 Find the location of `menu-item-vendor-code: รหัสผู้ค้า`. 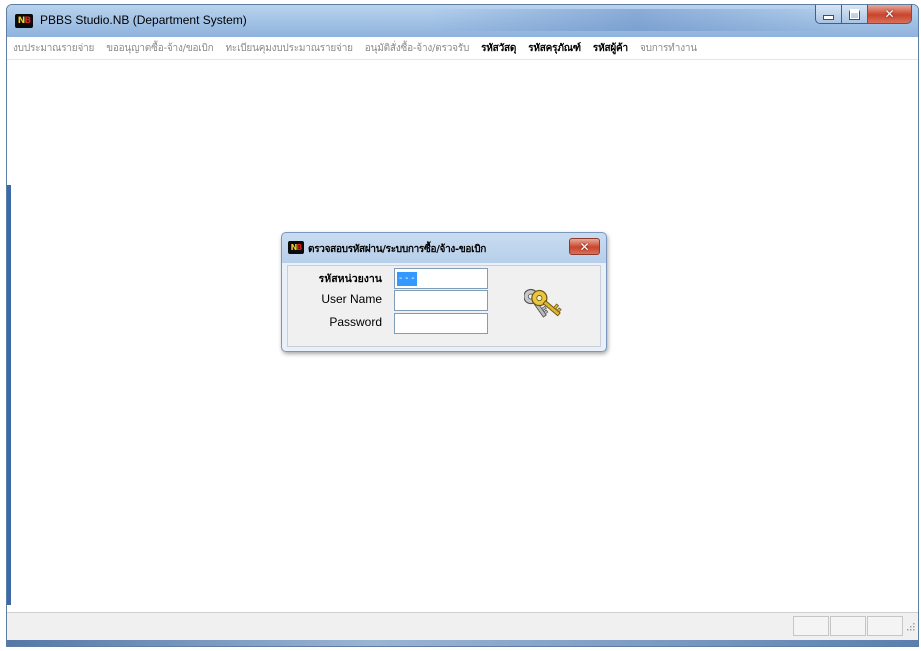

menu-item-vendor-code: รหัสผู้ค้า is located at coordinates (610, 48).